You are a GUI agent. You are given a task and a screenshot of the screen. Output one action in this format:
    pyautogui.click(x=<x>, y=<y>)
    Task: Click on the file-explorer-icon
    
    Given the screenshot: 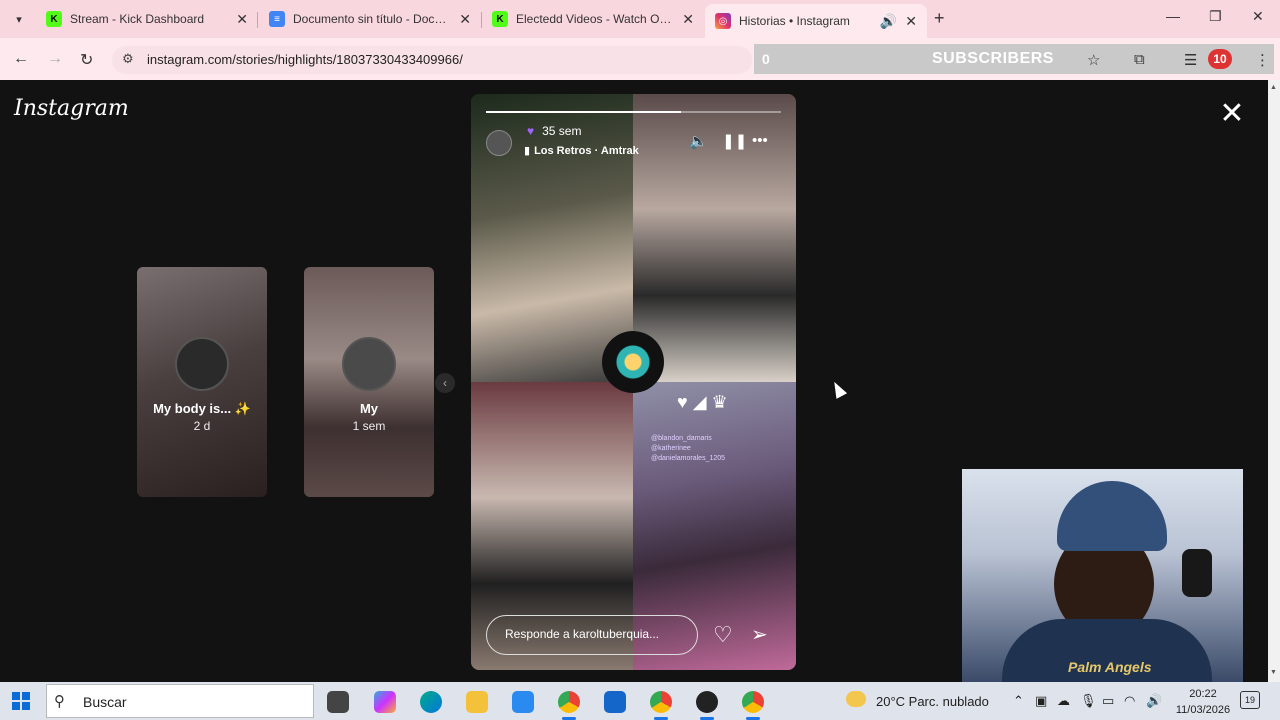 What is the action you would take?
    pyautogui.click(x=477, y=702)
    